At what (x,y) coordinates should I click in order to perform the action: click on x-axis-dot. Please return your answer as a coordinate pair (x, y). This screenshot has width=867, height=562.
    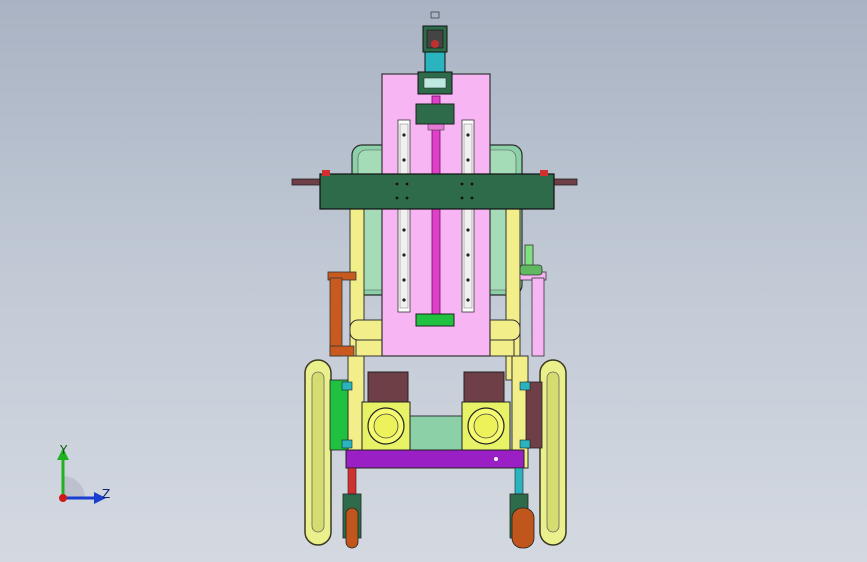
    Looking at the image, I should click on (63, 498).